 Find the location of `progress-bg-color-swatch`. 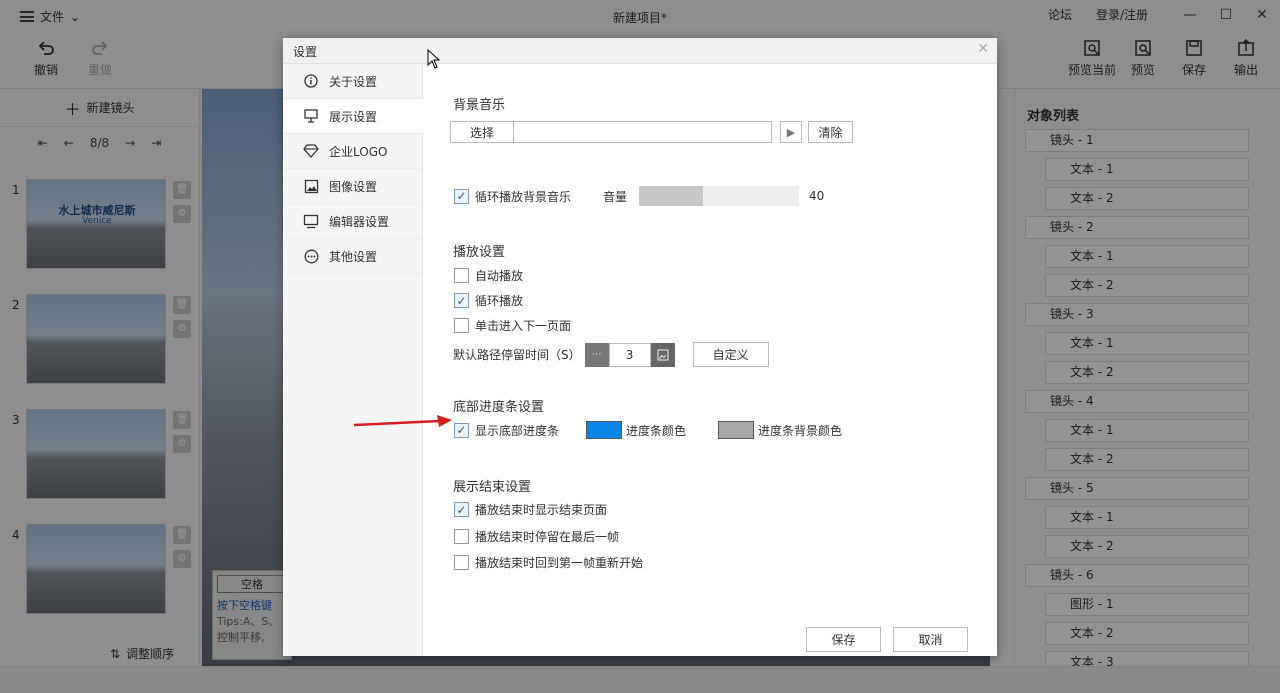

progress-bg-color-swatch is located at coordinates (736, 430).